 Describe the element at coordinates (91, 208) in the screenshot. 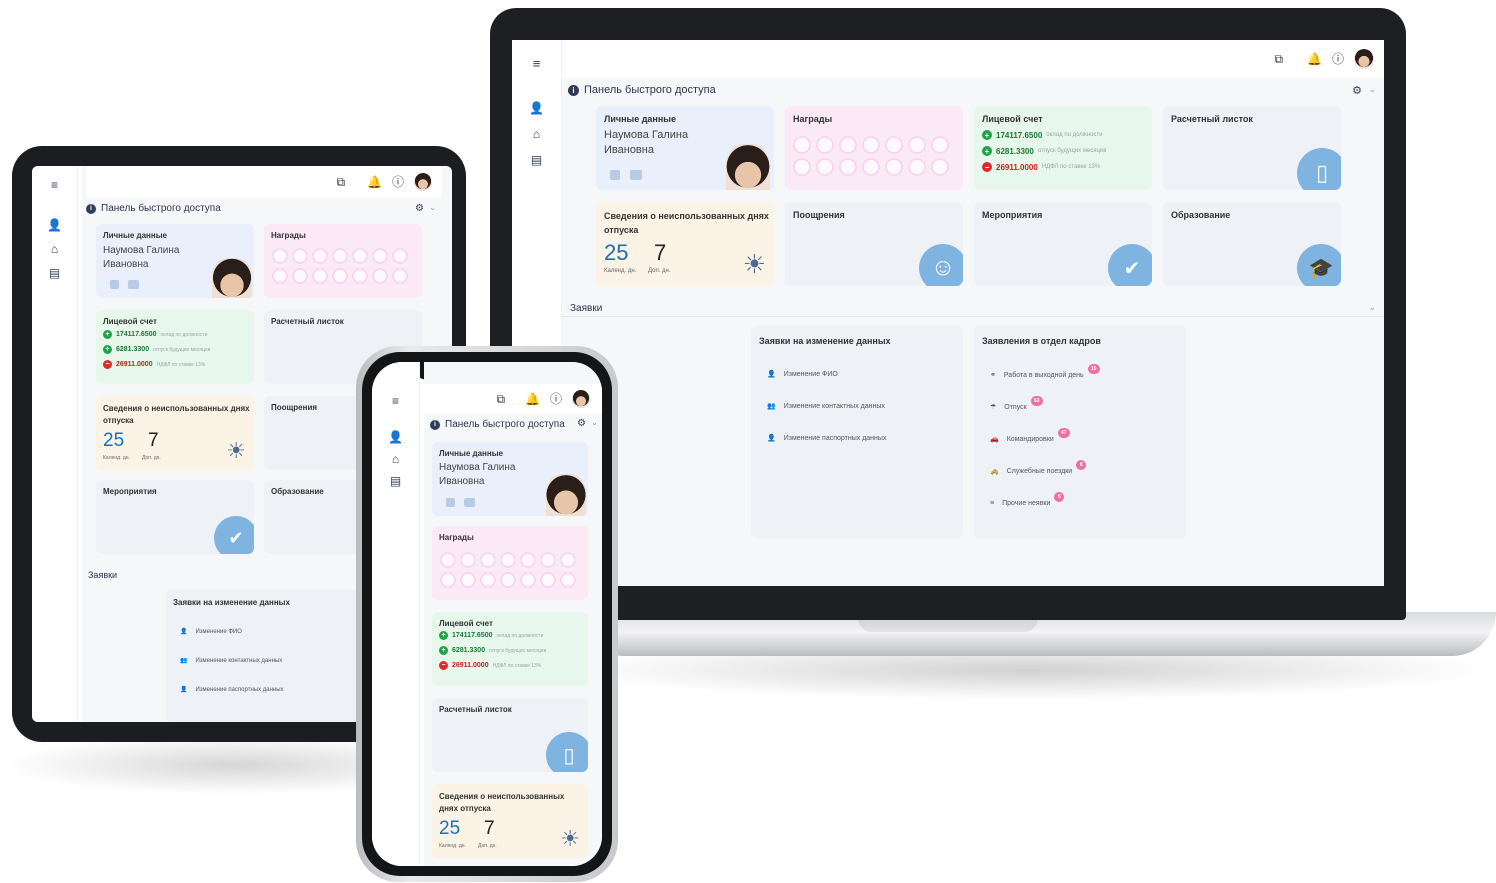

I see `info-icon: i` at that location.